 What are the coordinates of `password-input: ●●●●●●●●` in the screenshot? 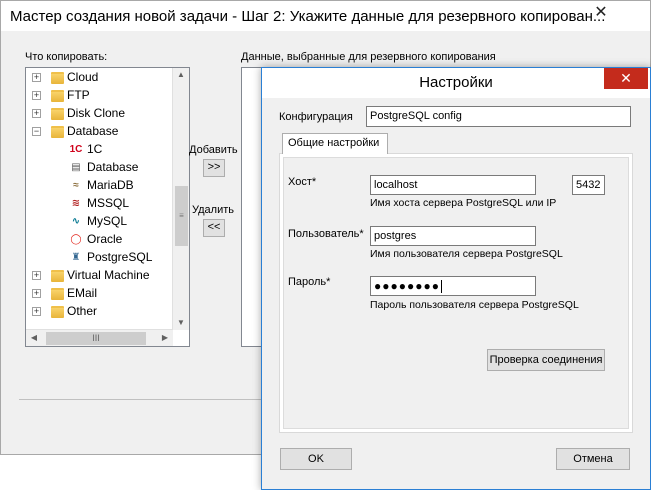 It's located at (453, 286).